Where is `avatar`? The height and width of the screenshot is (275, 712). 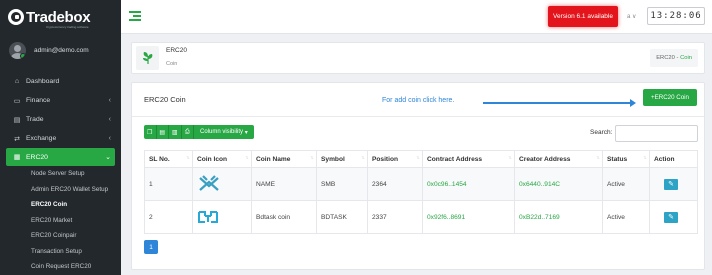 avatar is located at coordinates (17, 50).